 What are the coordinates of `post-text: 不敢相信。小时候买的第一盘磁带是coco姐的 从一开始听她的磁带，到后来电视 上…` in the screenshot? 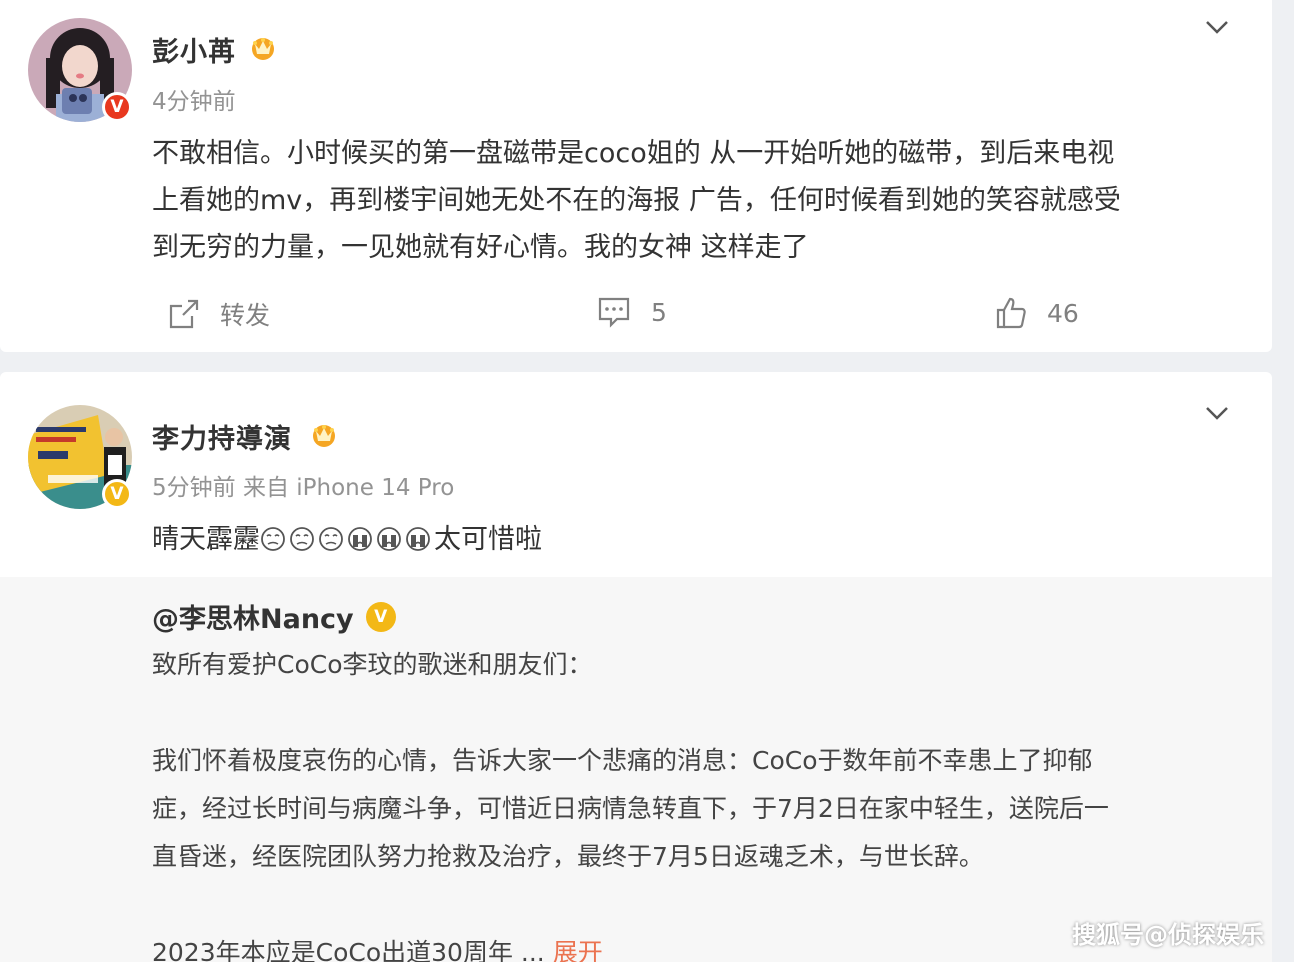 It's located at (636, 200).